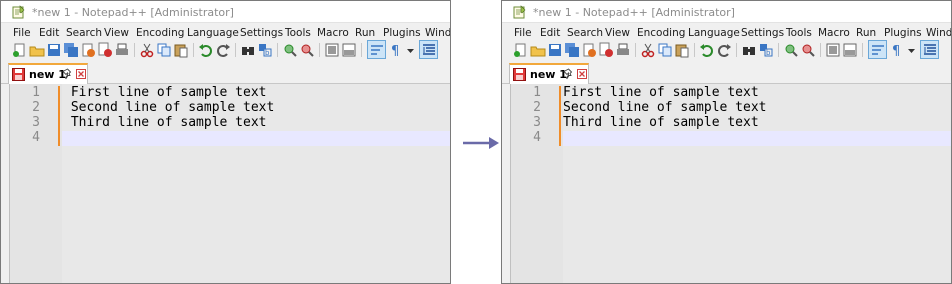 This screenshot has height=284, width=952. I want to click on tab-label: new 1, so click(47, 74).